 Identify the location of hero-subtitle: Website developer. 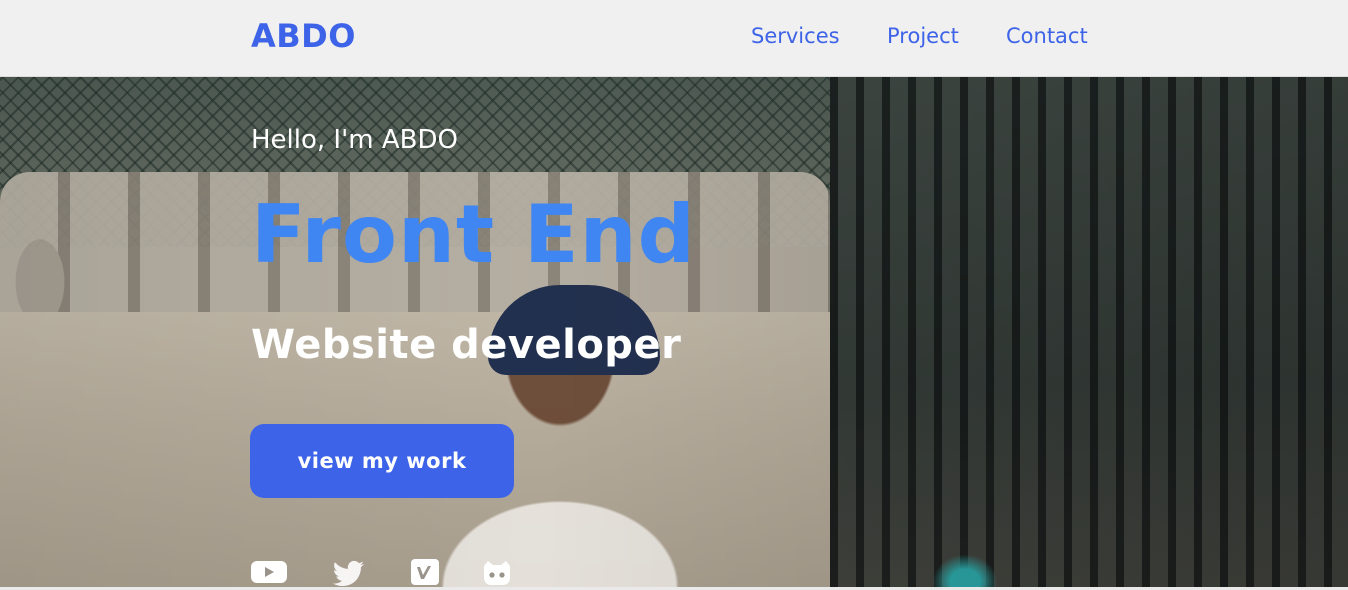
(466, 345).